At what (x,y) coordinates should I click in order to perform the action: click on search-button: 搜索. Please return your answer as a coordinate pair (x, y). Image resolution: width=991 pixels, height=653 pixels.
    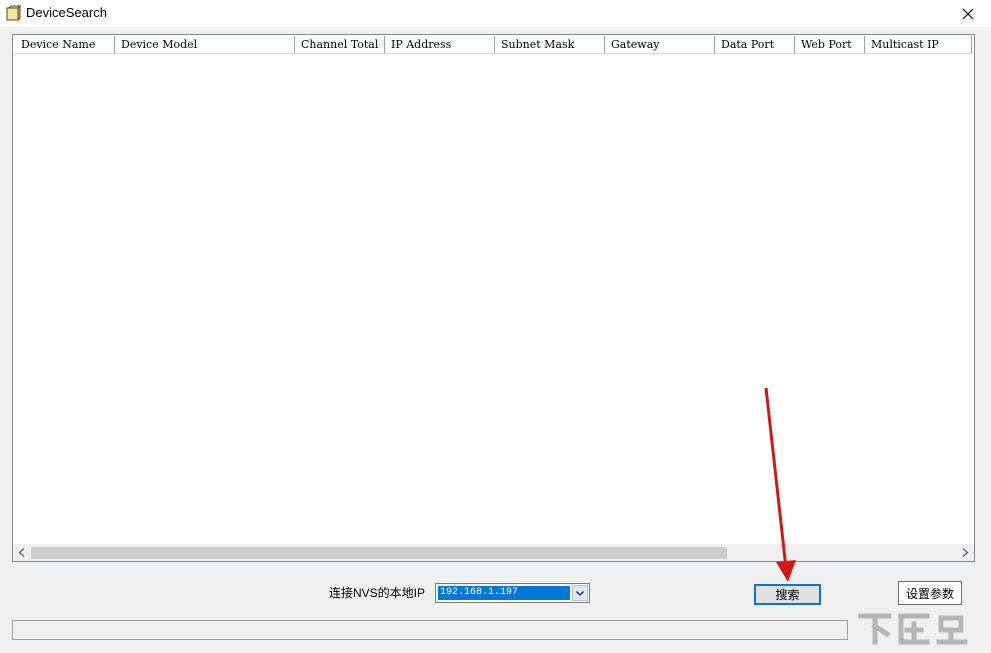
    Looking at the image, I should click on (787, 594).